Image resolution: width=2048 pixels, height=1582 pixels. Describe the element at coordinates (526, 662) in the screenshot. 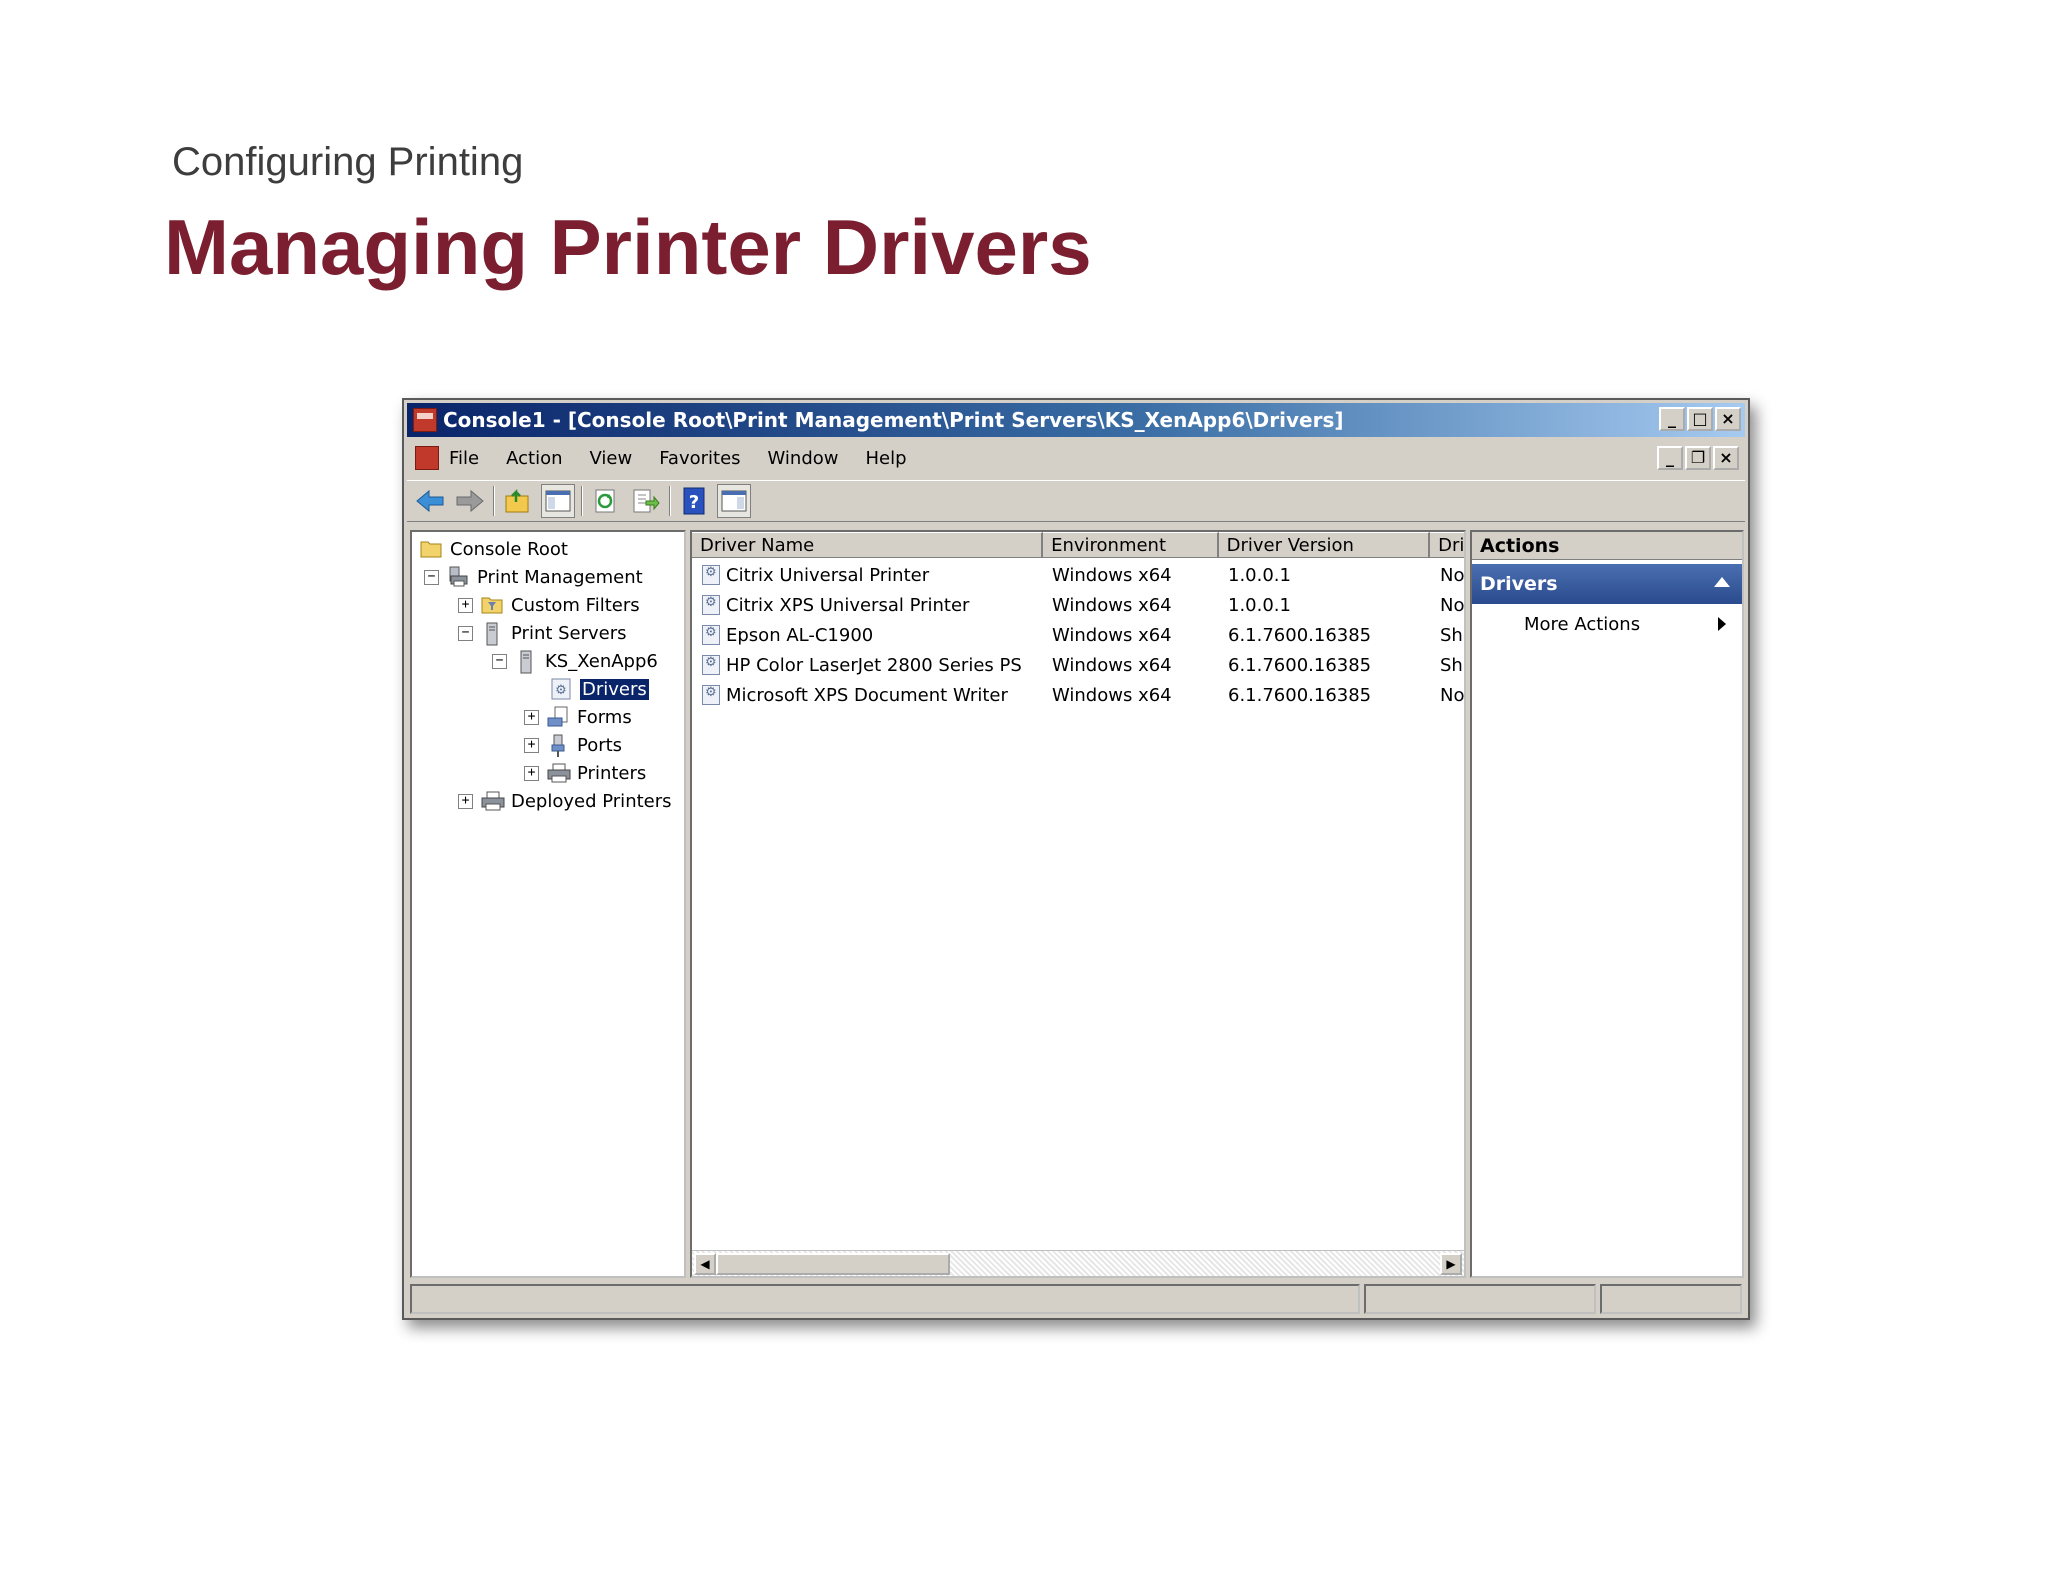

I see `server-icon` at that location.